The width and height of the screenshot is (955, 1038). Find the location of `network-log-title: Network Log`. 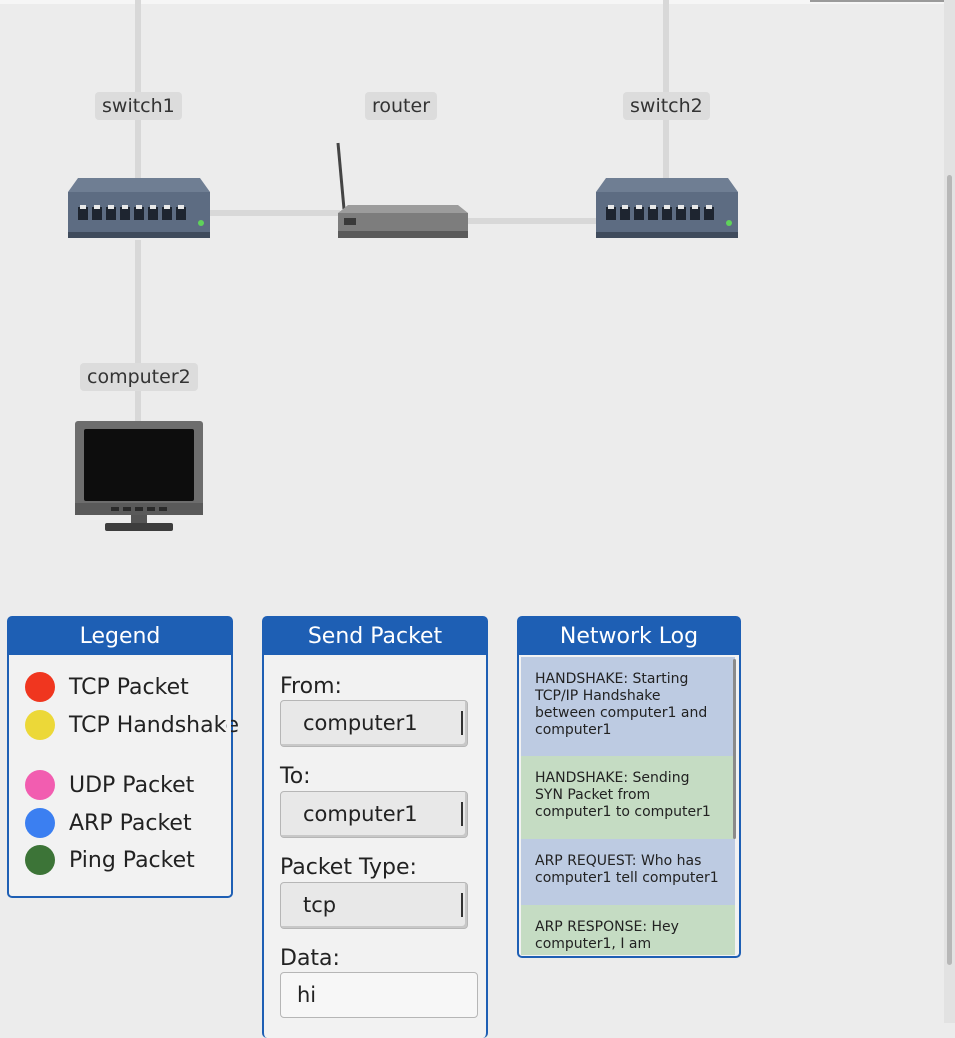

network-log-title: Network Log is located at coordinates (629, 636).